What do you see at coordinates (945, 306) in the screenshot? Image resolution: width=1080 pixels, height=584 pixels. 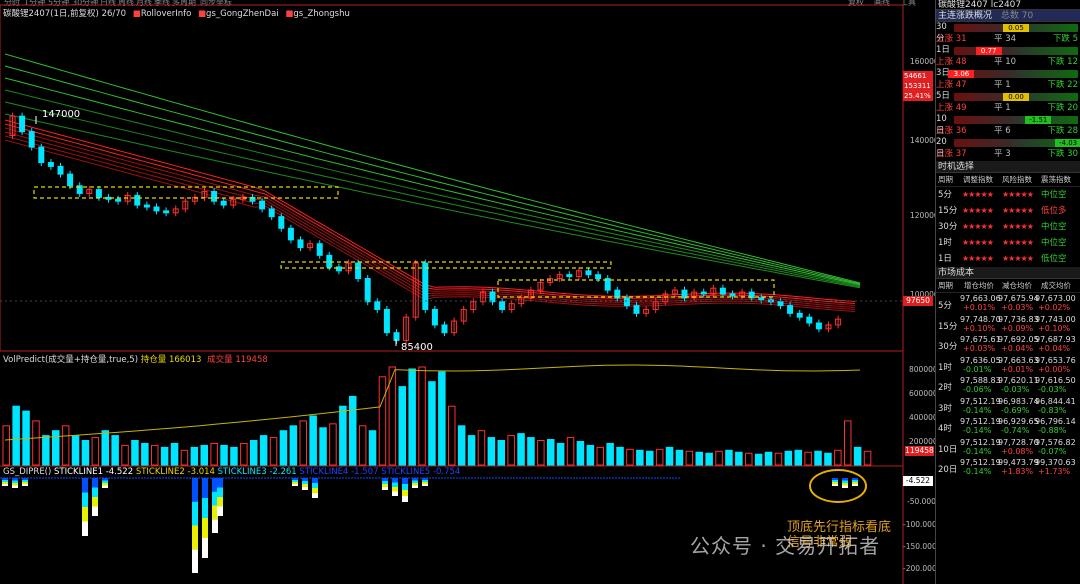 I see `cost-period: 5分` at bounding box center [945, 306].